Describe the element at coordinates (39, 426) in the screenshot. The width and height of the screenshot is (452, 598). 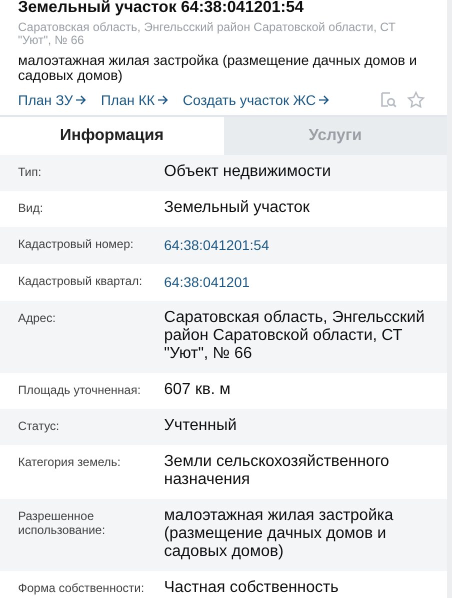
I see `field-label: Статус:` at that location.